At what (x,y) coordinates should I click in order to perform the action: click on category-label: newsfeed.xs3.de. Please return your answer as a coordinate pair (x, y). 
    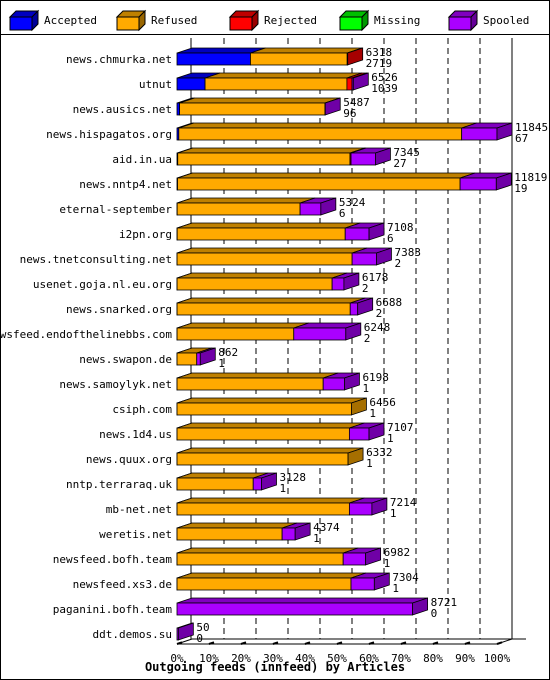
    Looking at the image, I should click on (122, 584).